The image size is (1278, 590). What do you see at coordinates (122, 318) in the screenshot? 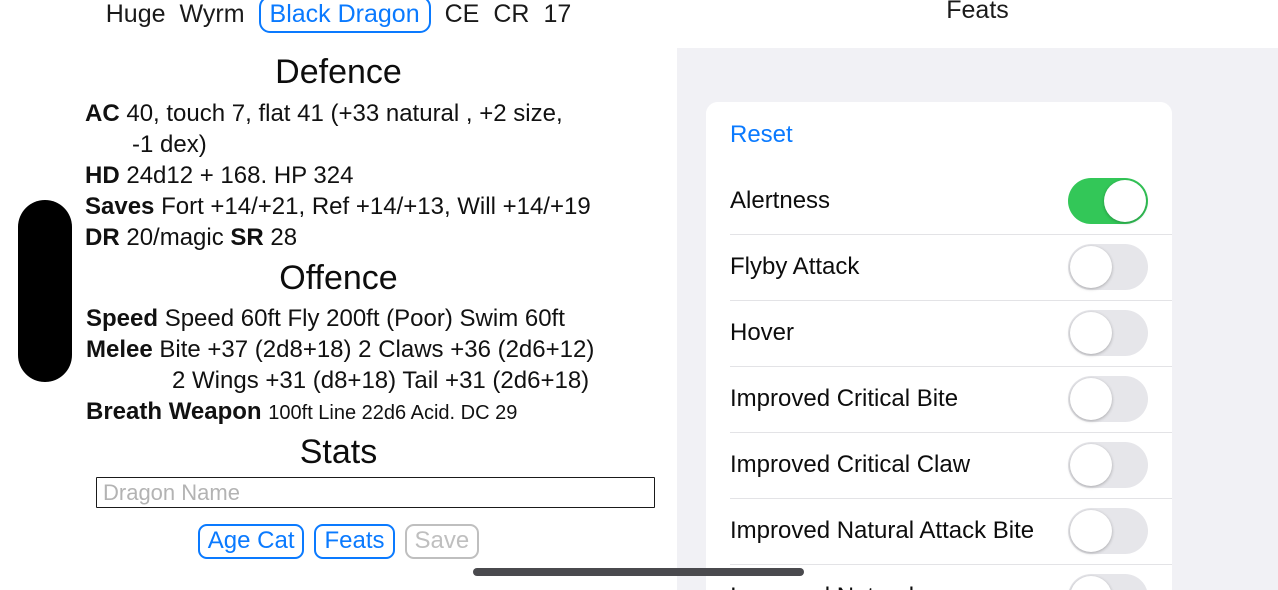
I see `stat-label-speed: Speed` at bounding box center [122, 318].